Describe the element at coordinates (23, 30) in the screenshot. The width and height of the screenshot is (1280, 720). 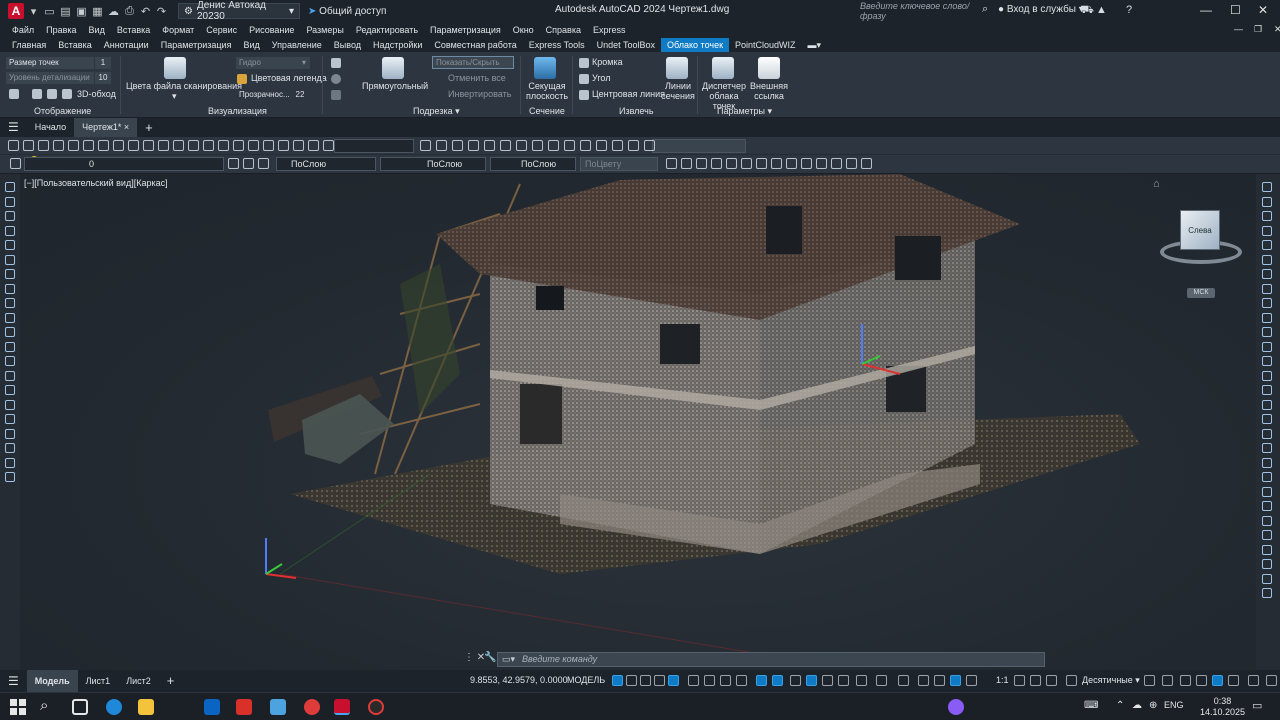
I see `menu-item: Файл` at that location.